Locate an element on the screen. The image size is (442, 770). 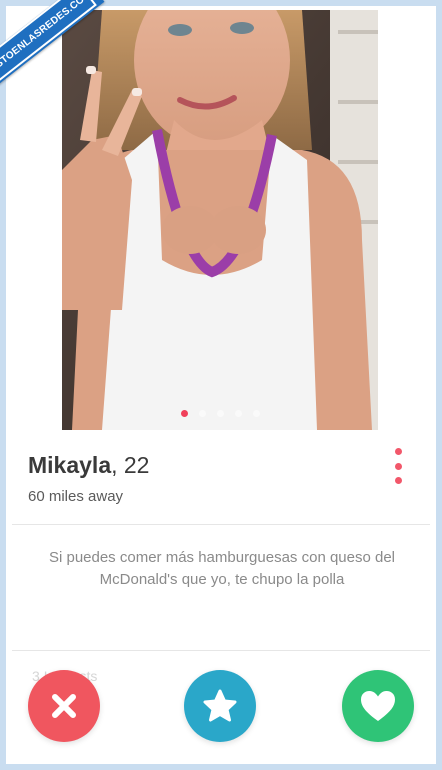
profile-name: Mikayla is located at coordinates (70, 465).